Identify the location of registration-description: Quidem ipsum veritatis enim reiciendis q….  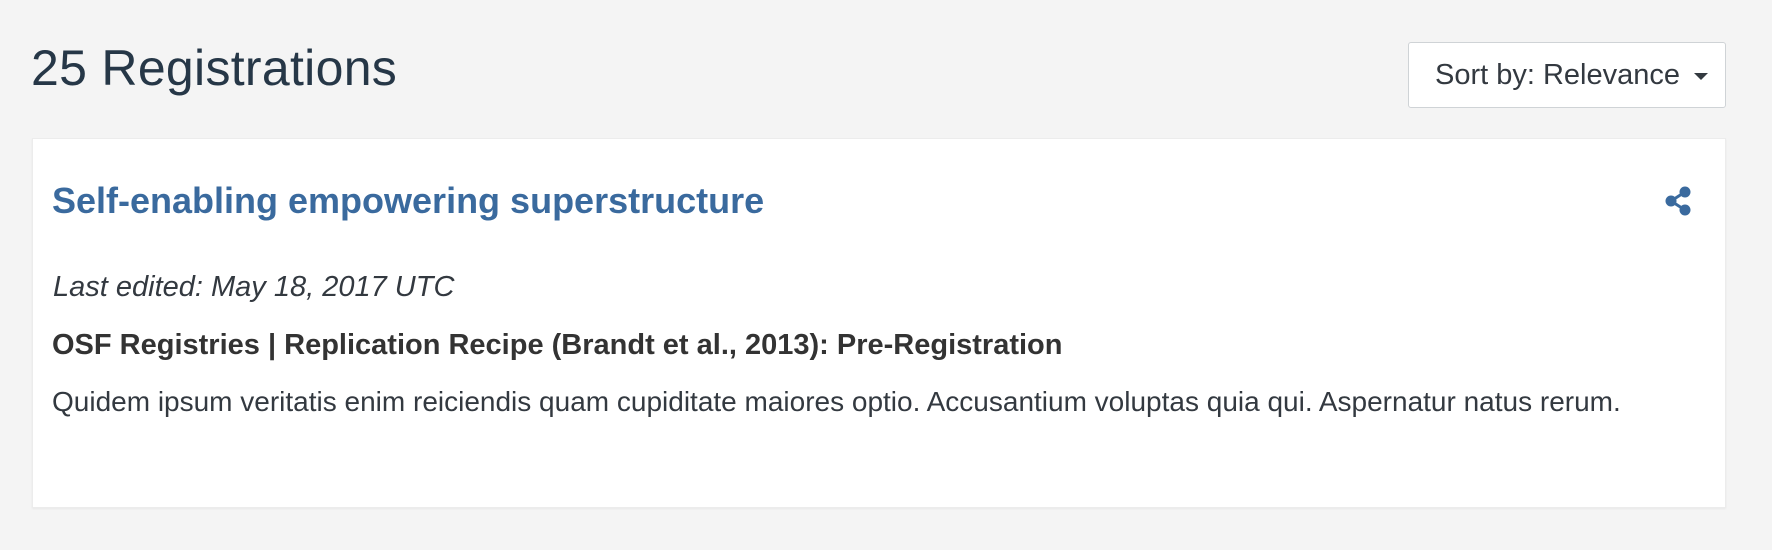
(836, 401).